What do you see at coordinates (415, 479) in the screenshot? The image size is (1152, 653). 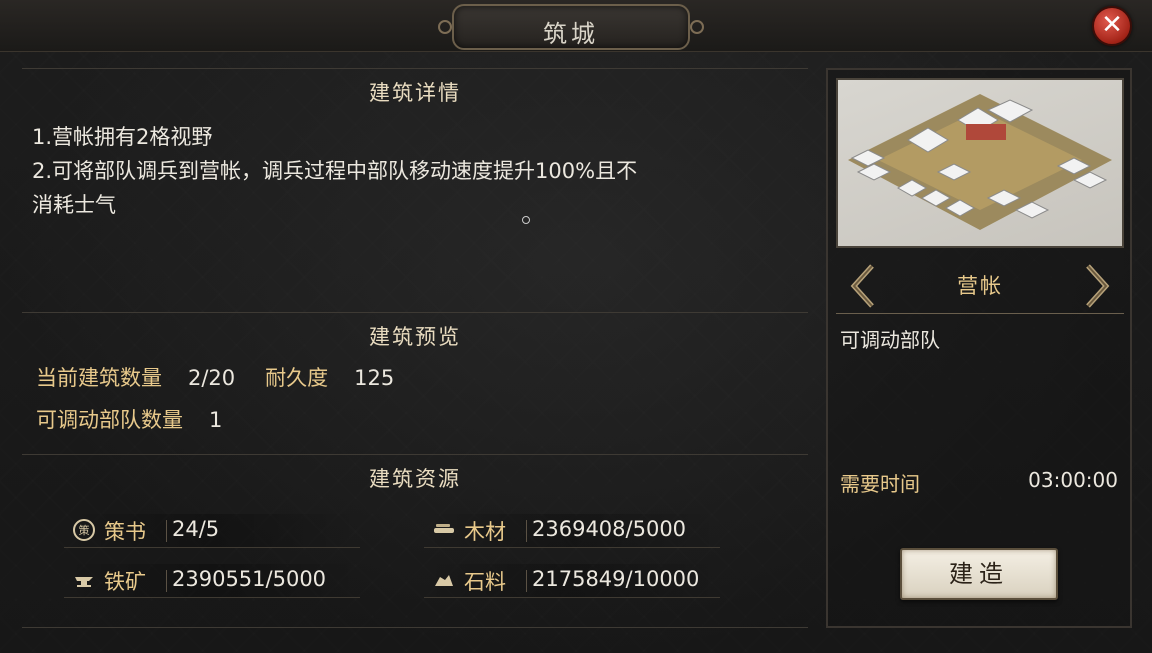 I see `resources-title: 建筑资源` at bounding box center [415, 479].